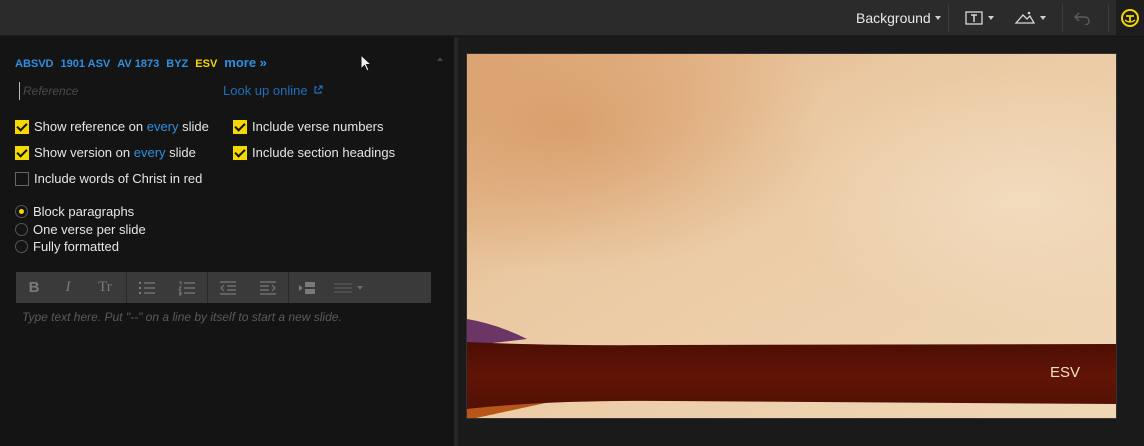 The image size is (1144, 446). I want to click on show-version-option: Show version on every slide, so click(105, 152).